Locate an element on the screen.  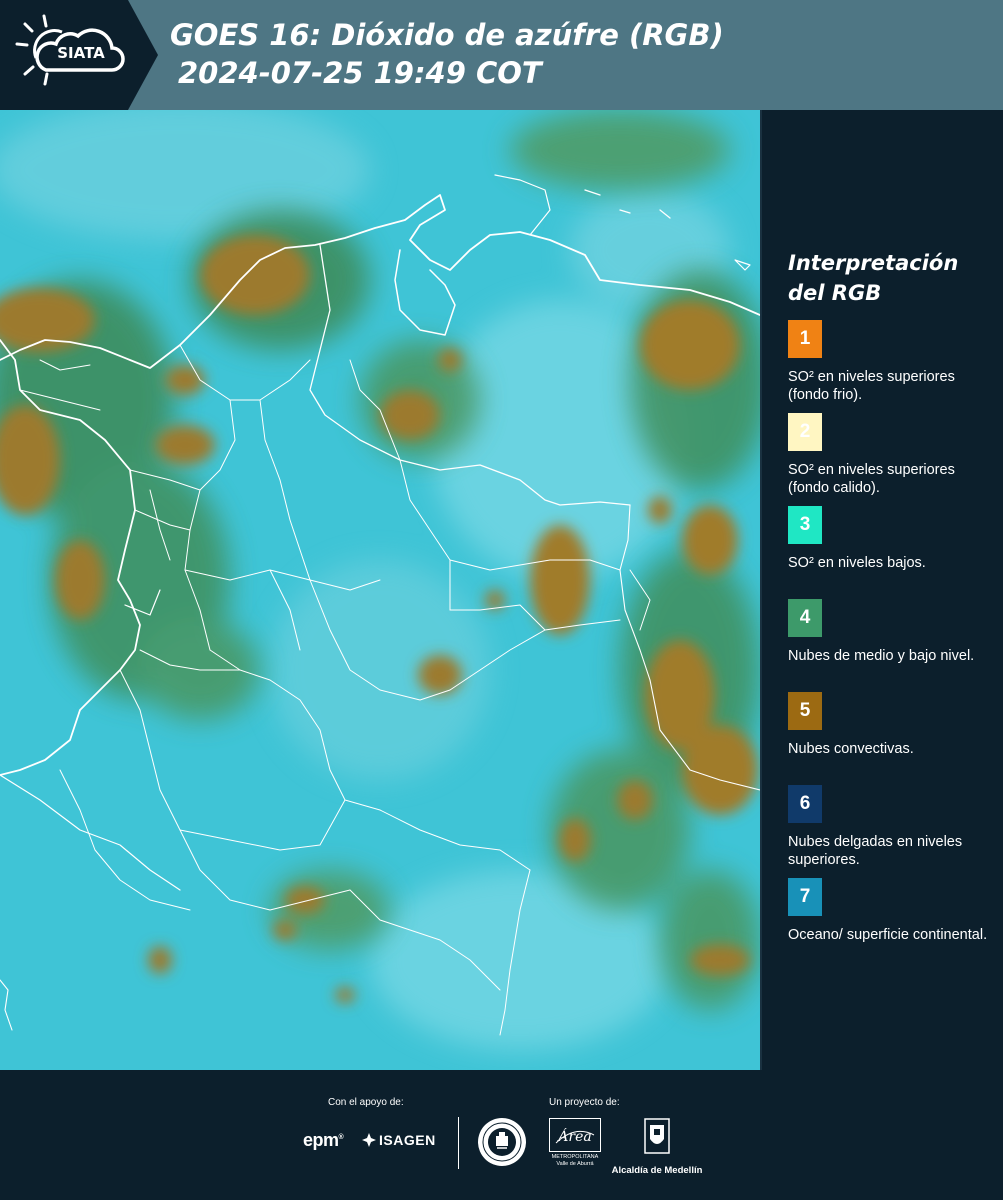
legend-swatch: 6 is located at coordinates (805, 804).